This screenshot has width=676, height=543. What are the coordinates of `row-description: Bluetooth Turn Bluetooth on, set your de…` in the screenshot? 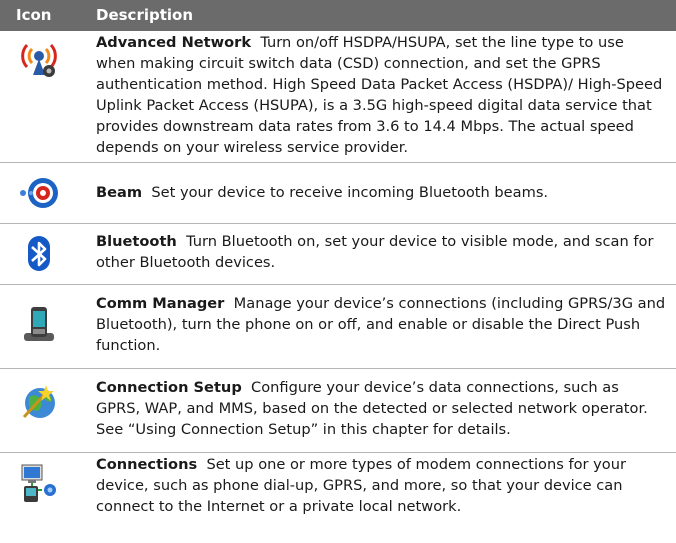 It's located at (381, 252).